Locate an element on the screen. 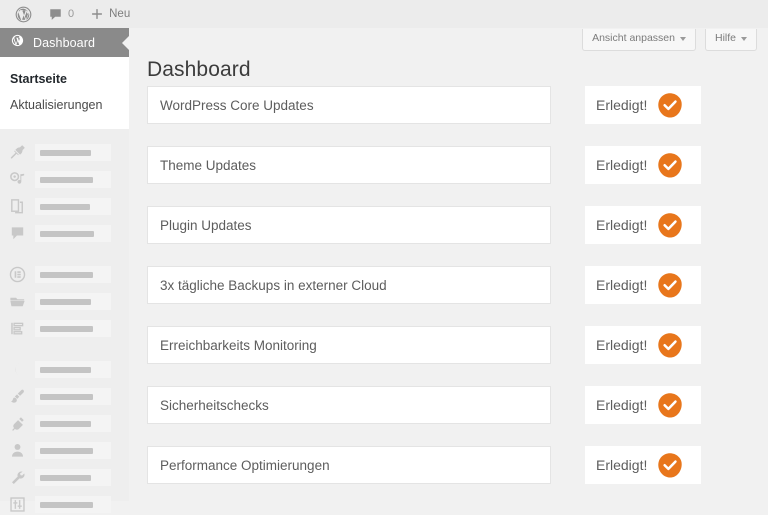  list-item: Plugin Updates Erledigt! is located at coordinates (449, 225).